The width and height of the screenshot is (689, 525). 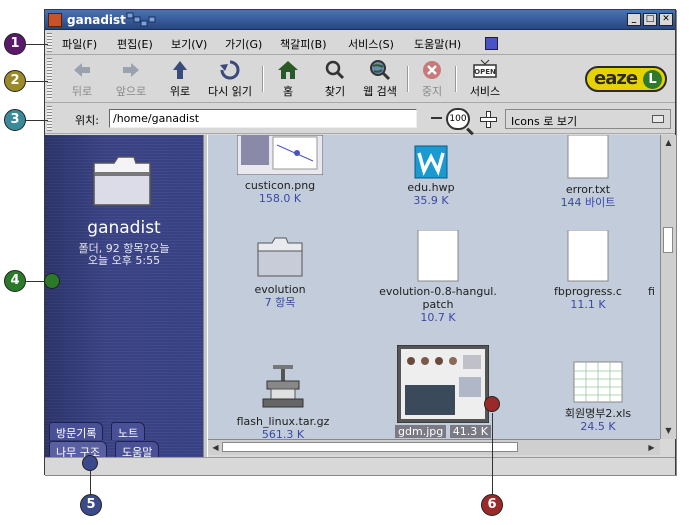 I want to click on file-item: evolution-0.8-hangul. patch 10.7 K, so click(x=438, y=277).